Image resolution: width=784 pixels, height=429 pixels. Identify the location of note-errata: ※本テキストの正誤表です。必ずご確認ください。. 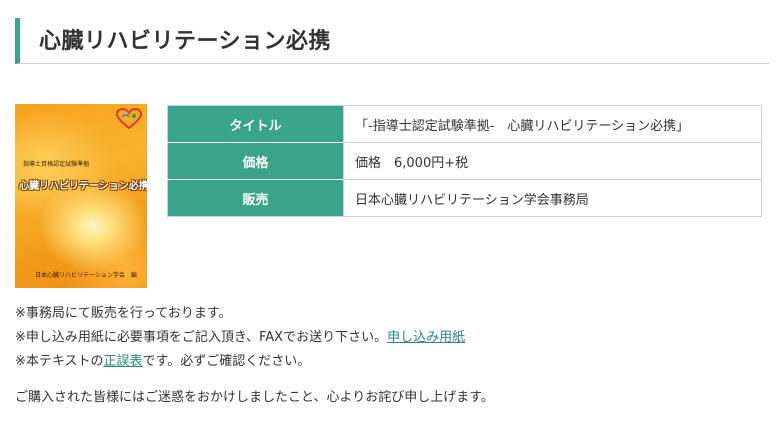
(240, 362).